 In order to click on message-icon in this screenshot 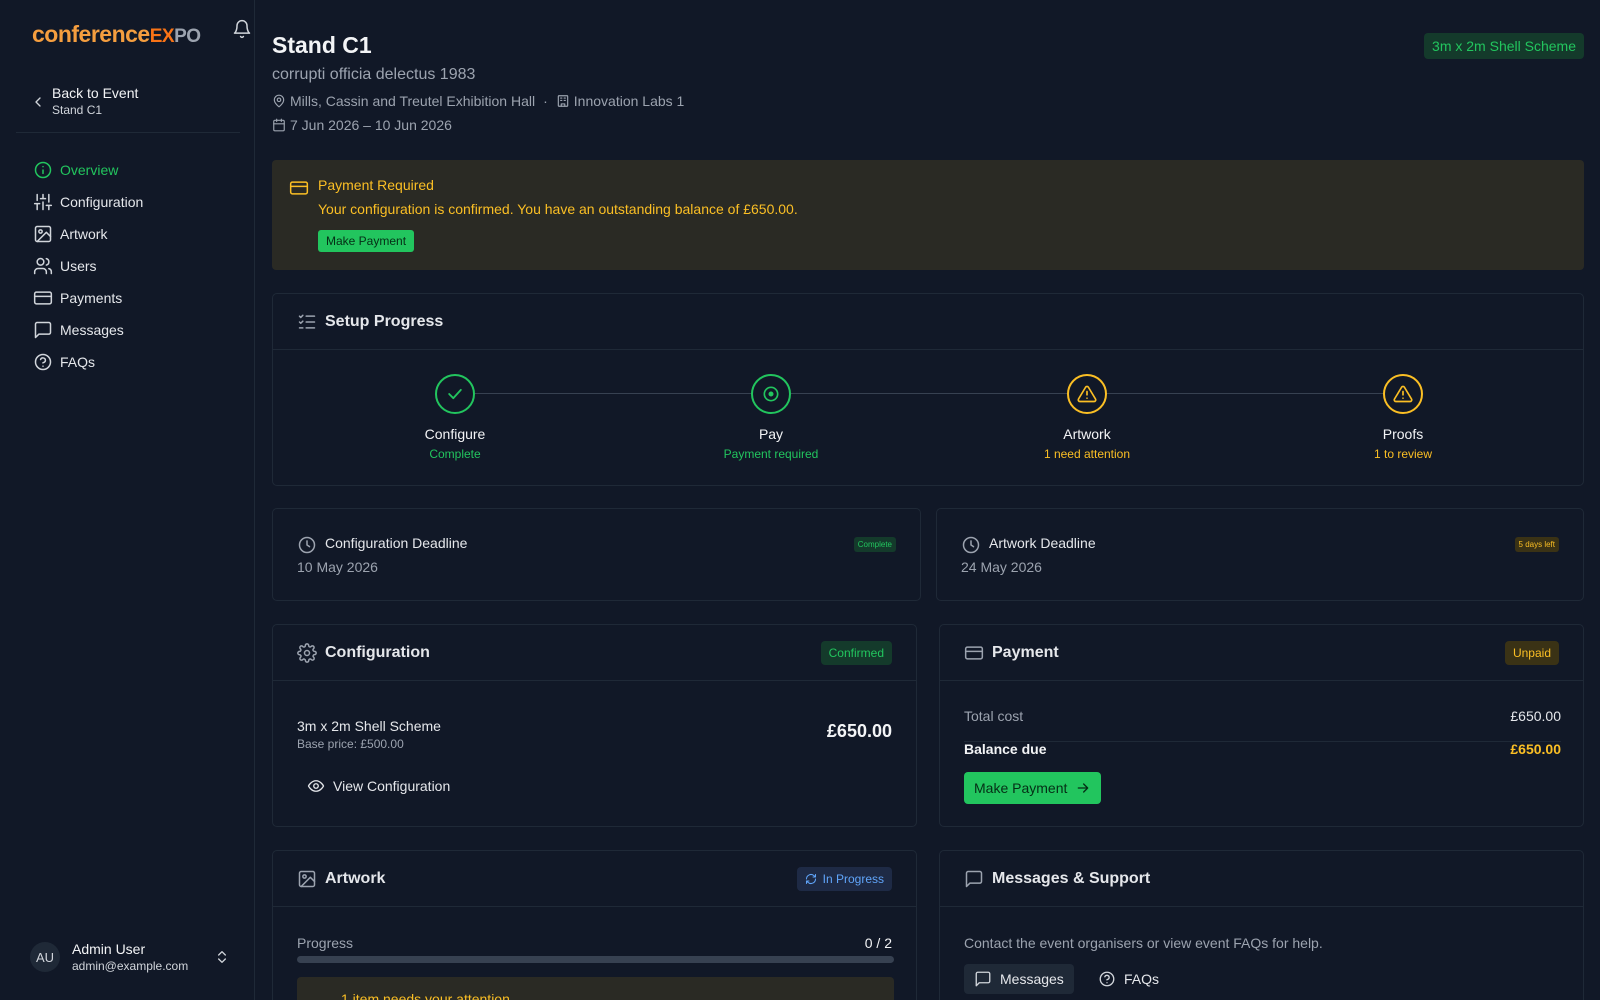, I will do `click(974, 879)`.